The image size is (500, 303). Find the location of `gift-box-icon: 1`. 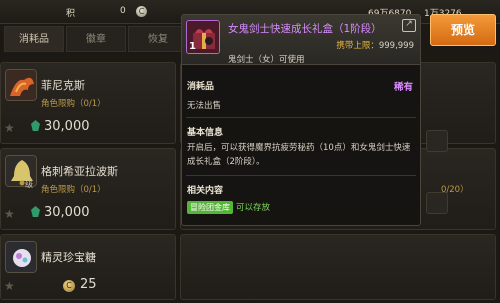

gift-box-icon: 1 is located at coordinates (203, 37).